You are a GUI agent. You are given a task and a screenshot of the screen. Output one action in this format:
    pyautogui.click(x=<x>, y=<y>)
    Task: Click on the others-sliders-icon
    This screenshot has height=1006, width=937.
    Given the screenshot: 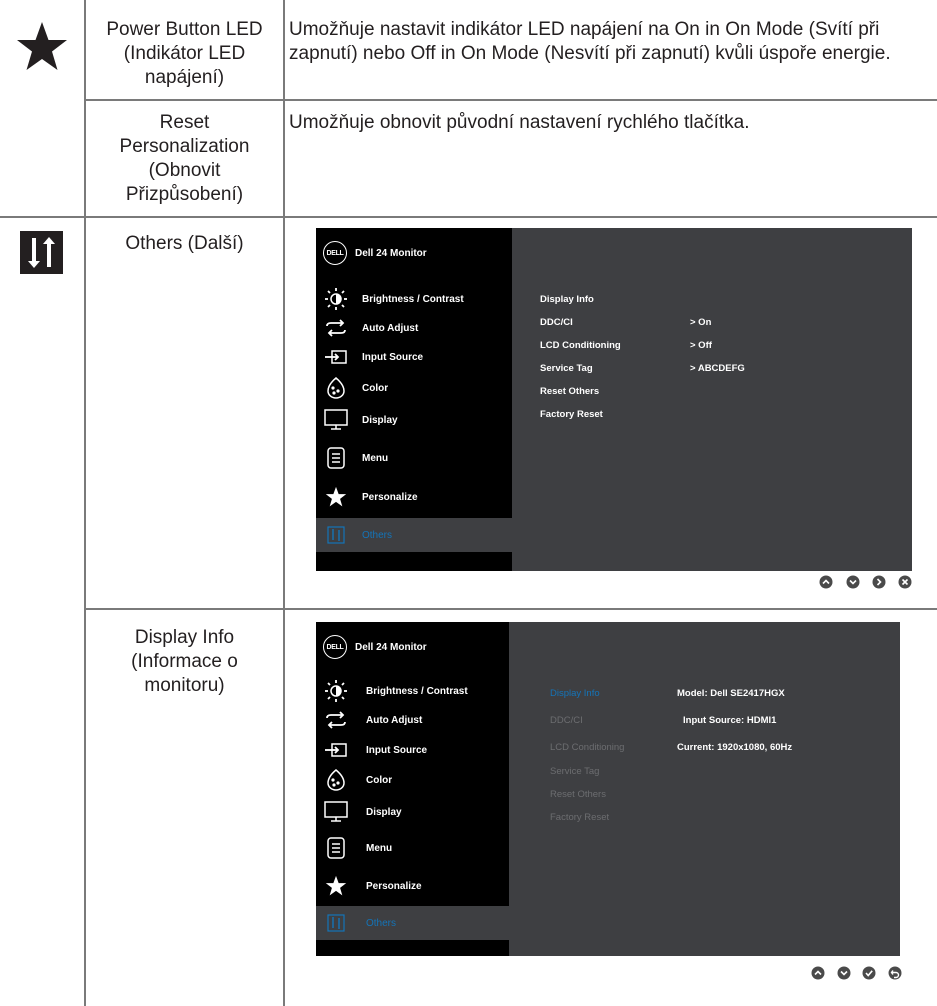 What is the action you would take?
    pyautogui.click(x=41, y=252)
    